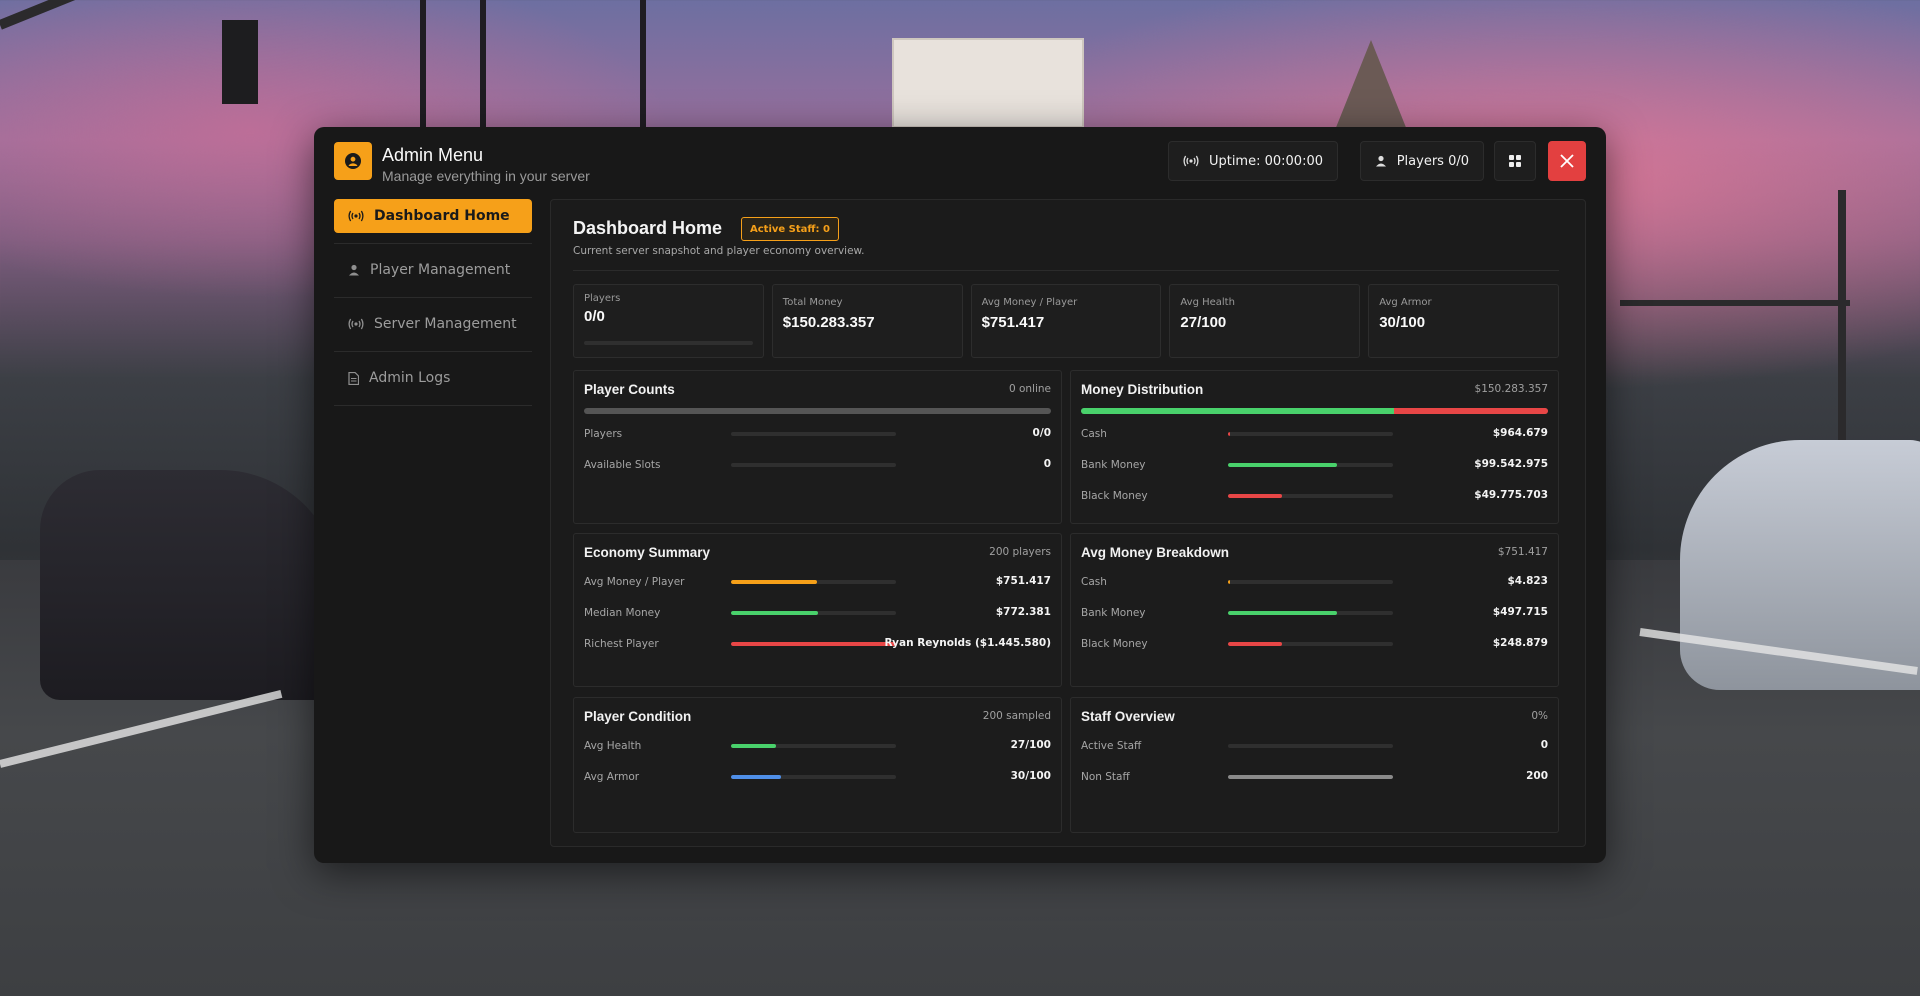 Image resolution: width=1920 pixels, height=996 pixels. Describe the element at coordinates (423, 70) in the screenshot. I see `palm-tree` at that location.